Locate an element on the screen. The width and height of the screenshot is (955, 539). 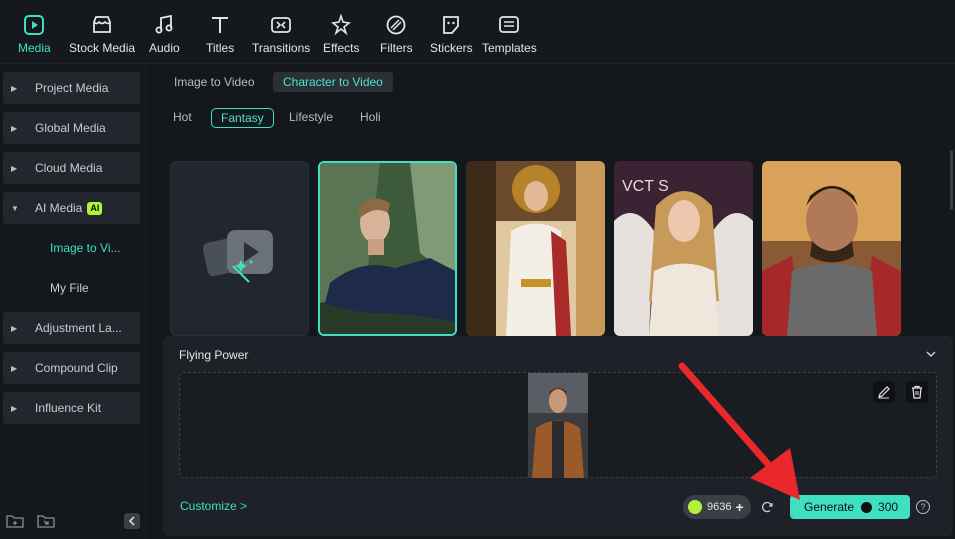
template-card-angel: VCT S is located at coordinates (683, 248).